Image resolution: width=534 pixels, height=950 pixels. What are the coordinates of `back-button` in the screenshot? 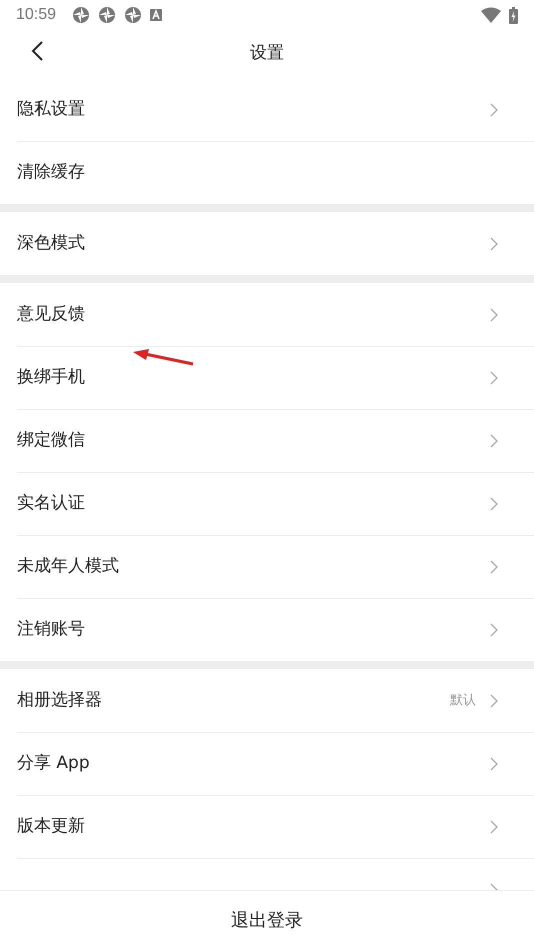 It's located at (37, 51).